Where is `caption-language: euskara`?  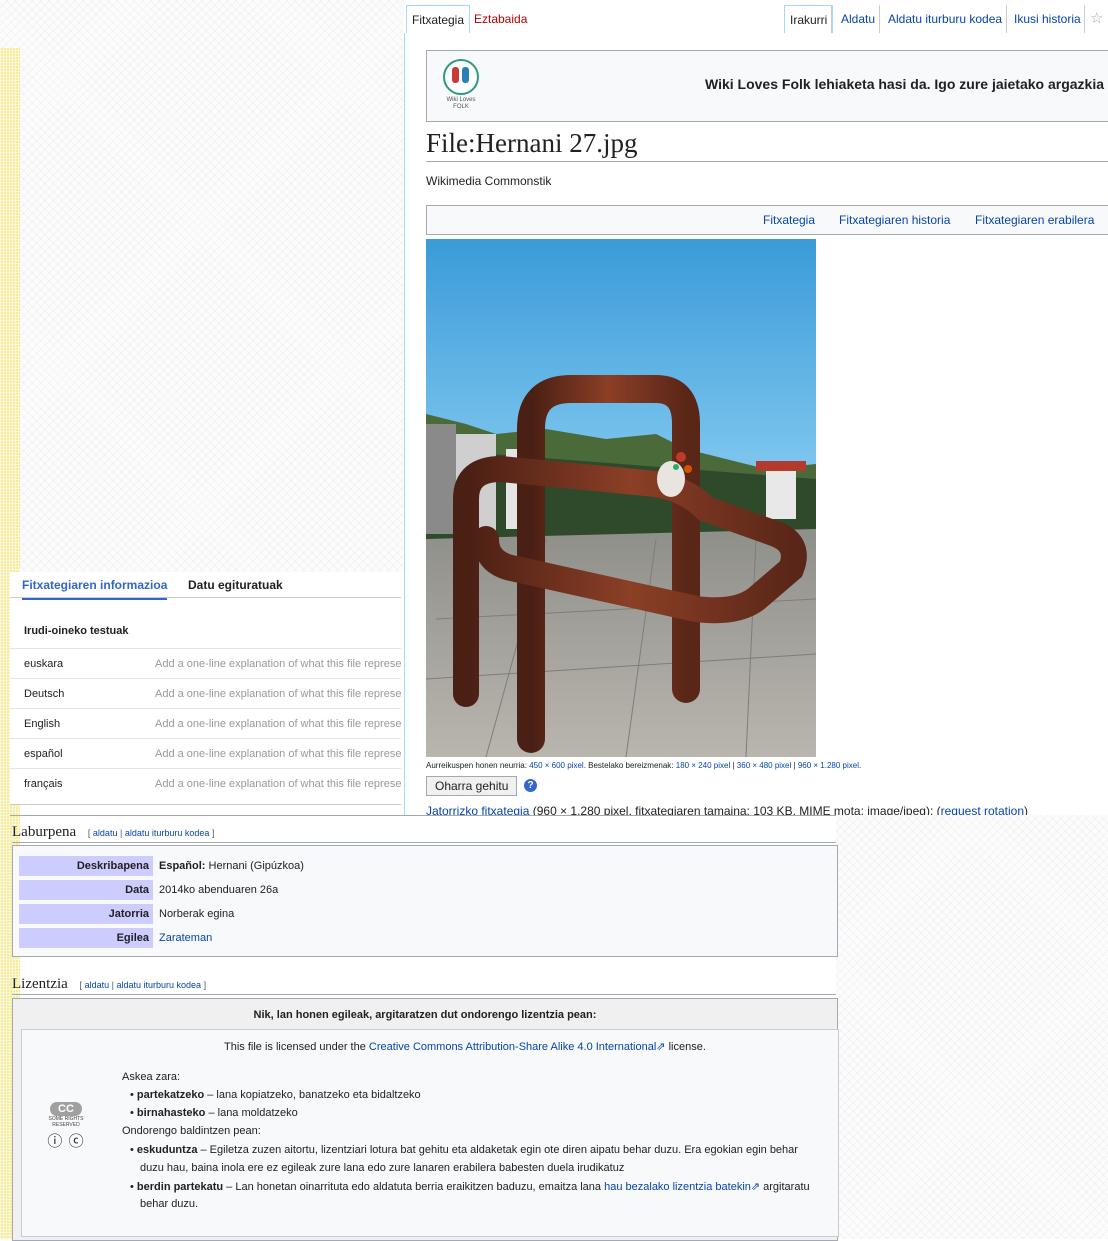 caption-language: euskara is located at coordinates (44, 664).